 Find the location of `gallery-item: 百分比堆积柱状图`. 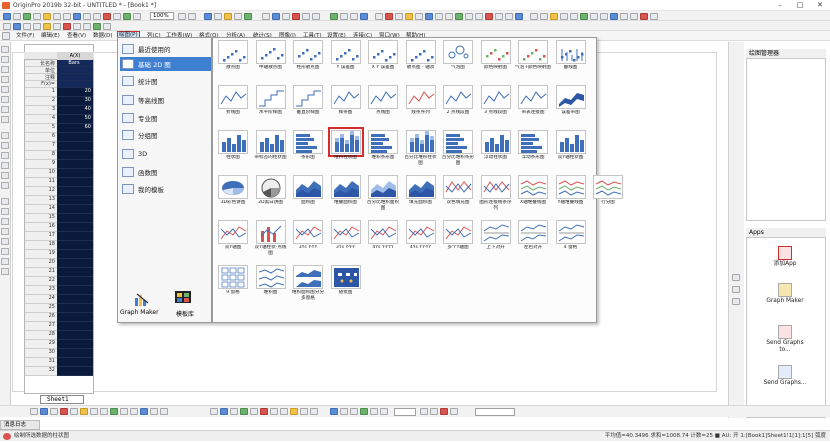

gallery-item: 百分比堆积柱状图 is located at coordinates (421, 150).